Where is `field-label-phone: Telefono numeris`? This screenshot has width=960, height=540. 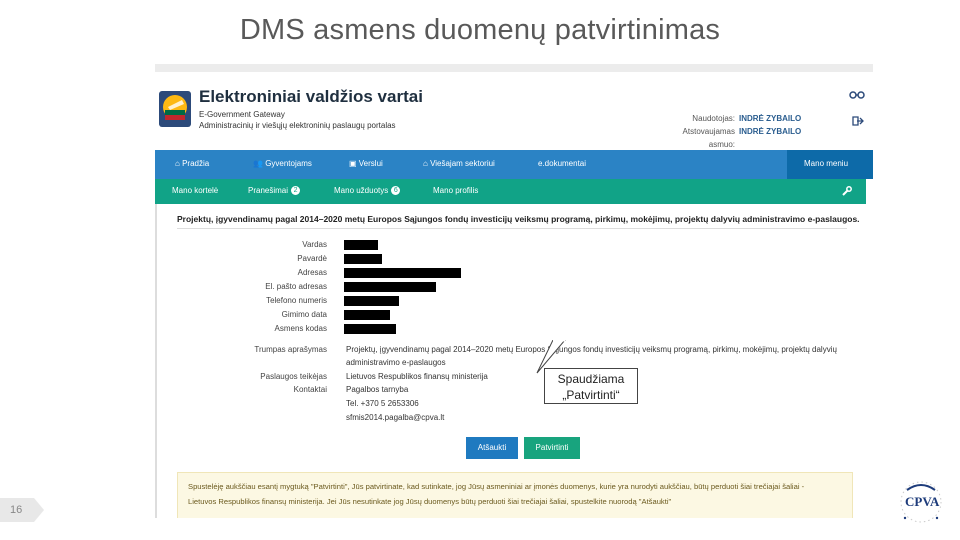
field-label-phone: Telefono numeris is located at coordinates (296, 300).